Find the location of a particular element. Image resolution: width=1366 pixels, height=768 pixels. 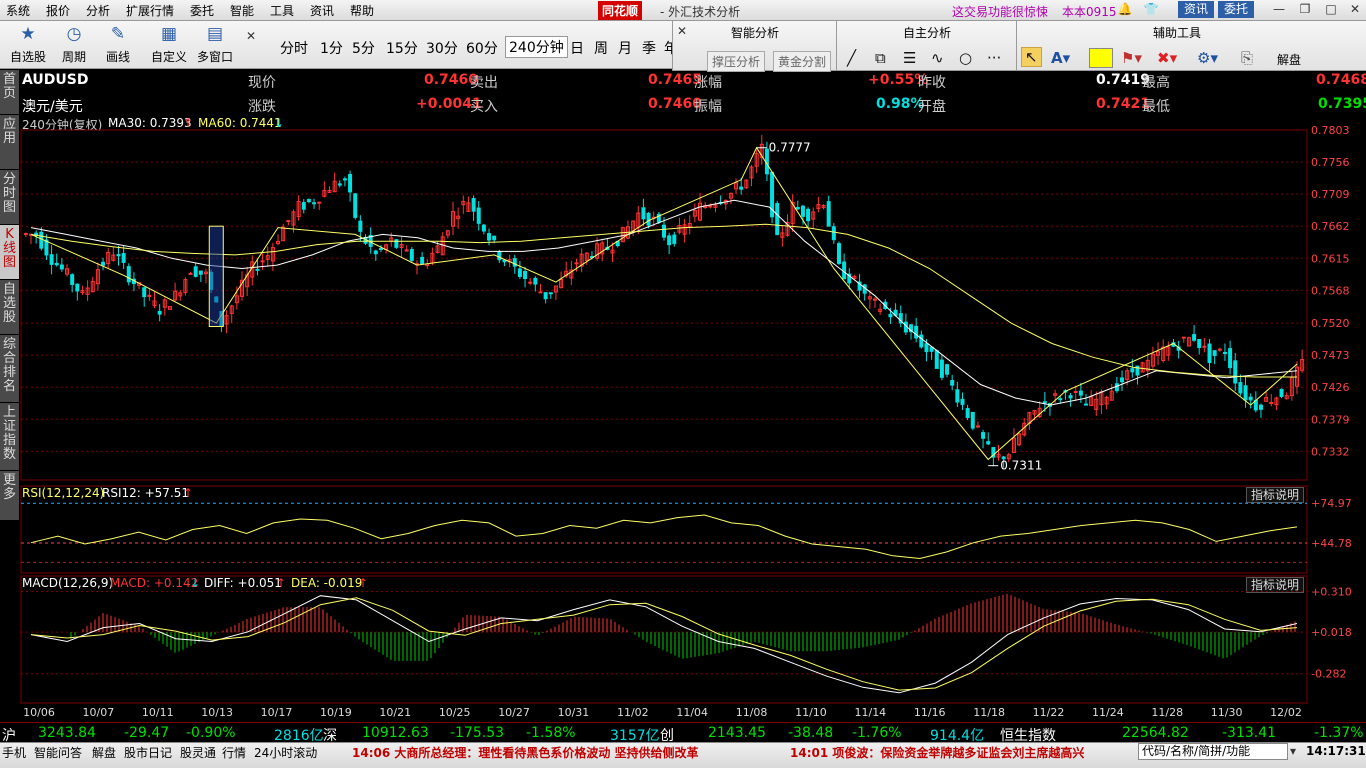

shirt-icon: 👕 is located at coordinates (1151, 9).